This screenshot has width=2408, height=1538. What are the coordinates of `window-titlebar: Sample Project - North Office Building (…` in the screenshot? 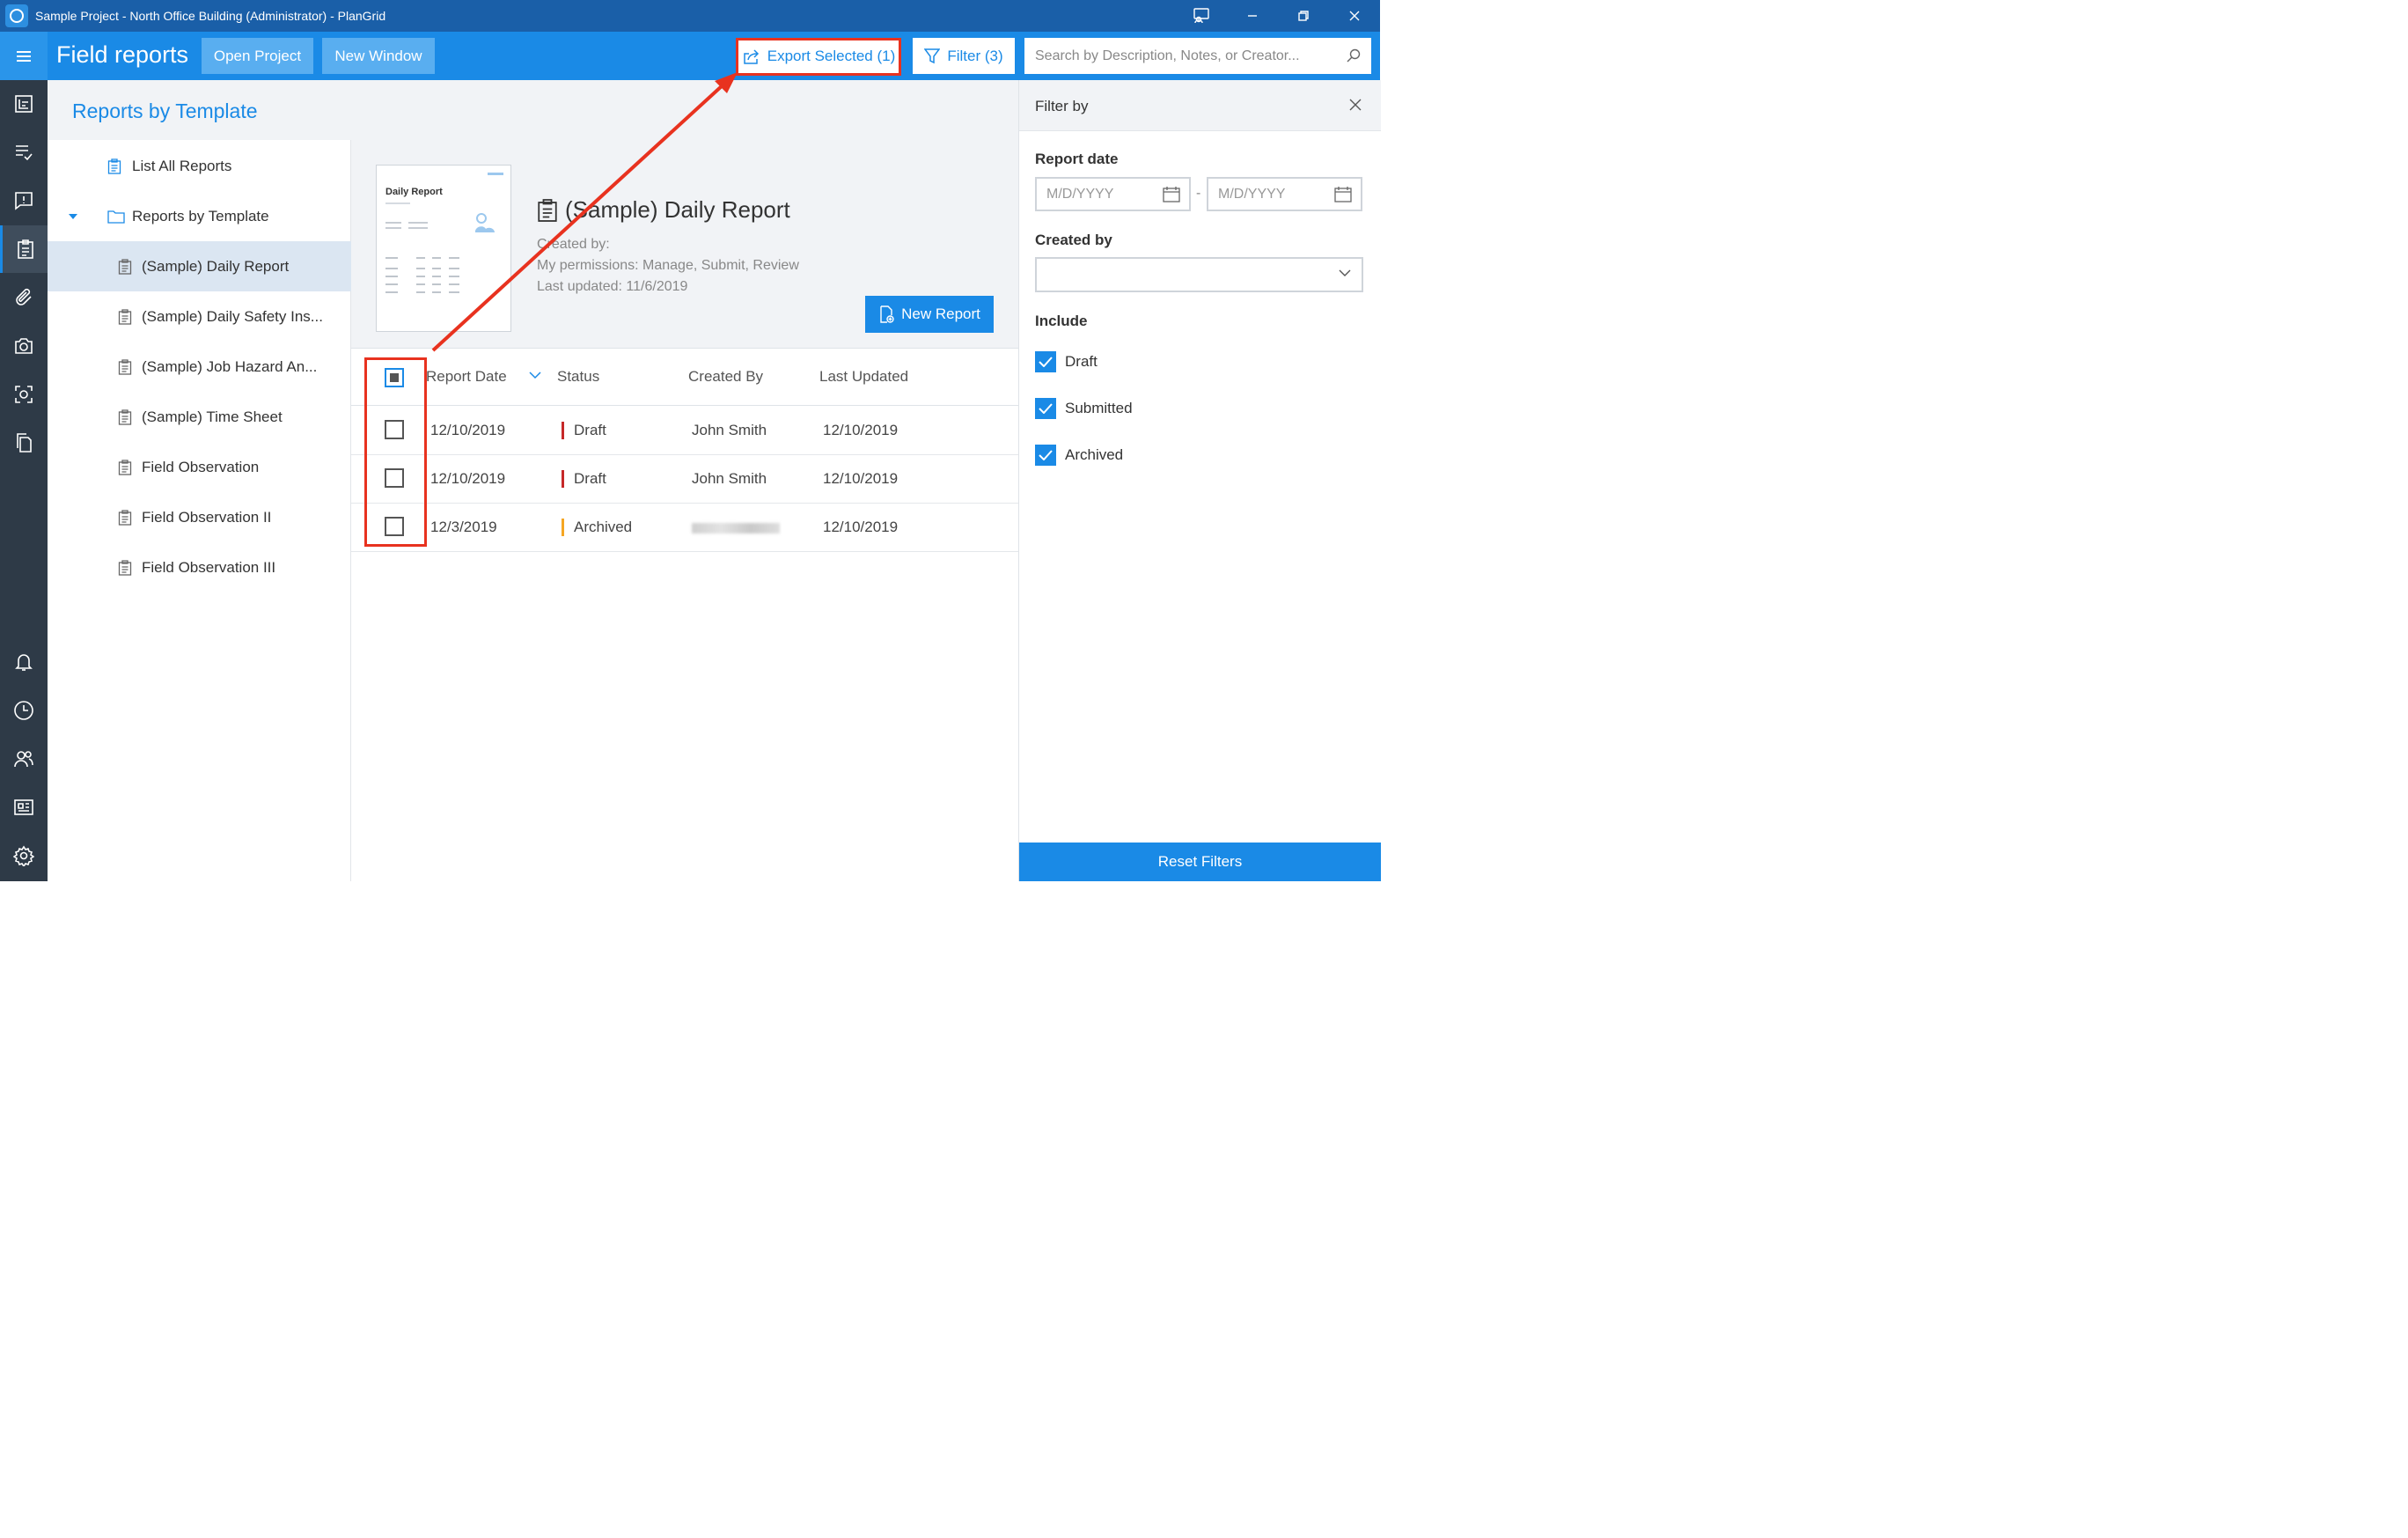 It's located at (690, 16).